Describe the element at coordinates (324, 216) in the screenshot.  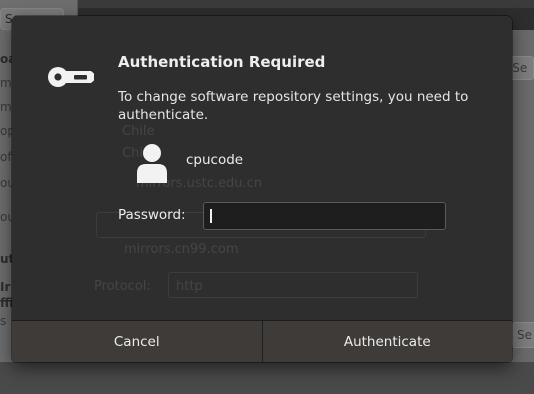
I see `password-field` at that location.